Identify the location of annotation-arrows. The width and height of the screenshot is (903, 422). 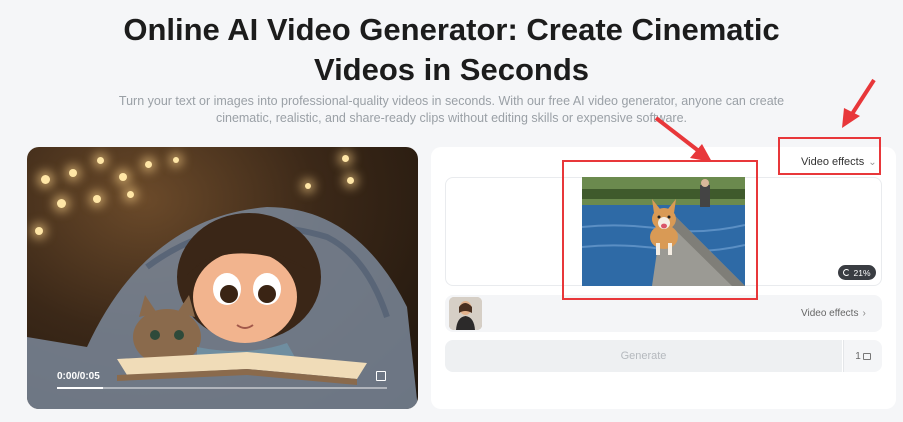
(765, 120).